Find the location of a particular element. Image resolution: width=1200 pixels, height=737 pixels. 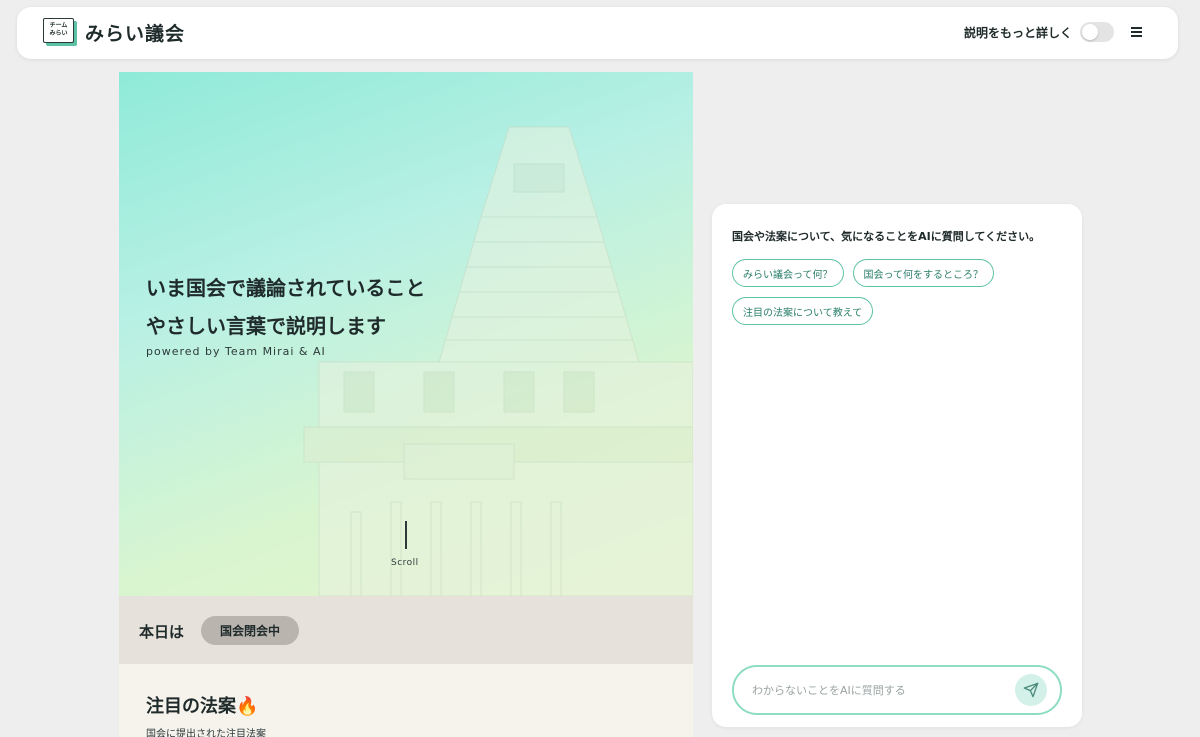

send-button is located at coordinates (1031, 690).